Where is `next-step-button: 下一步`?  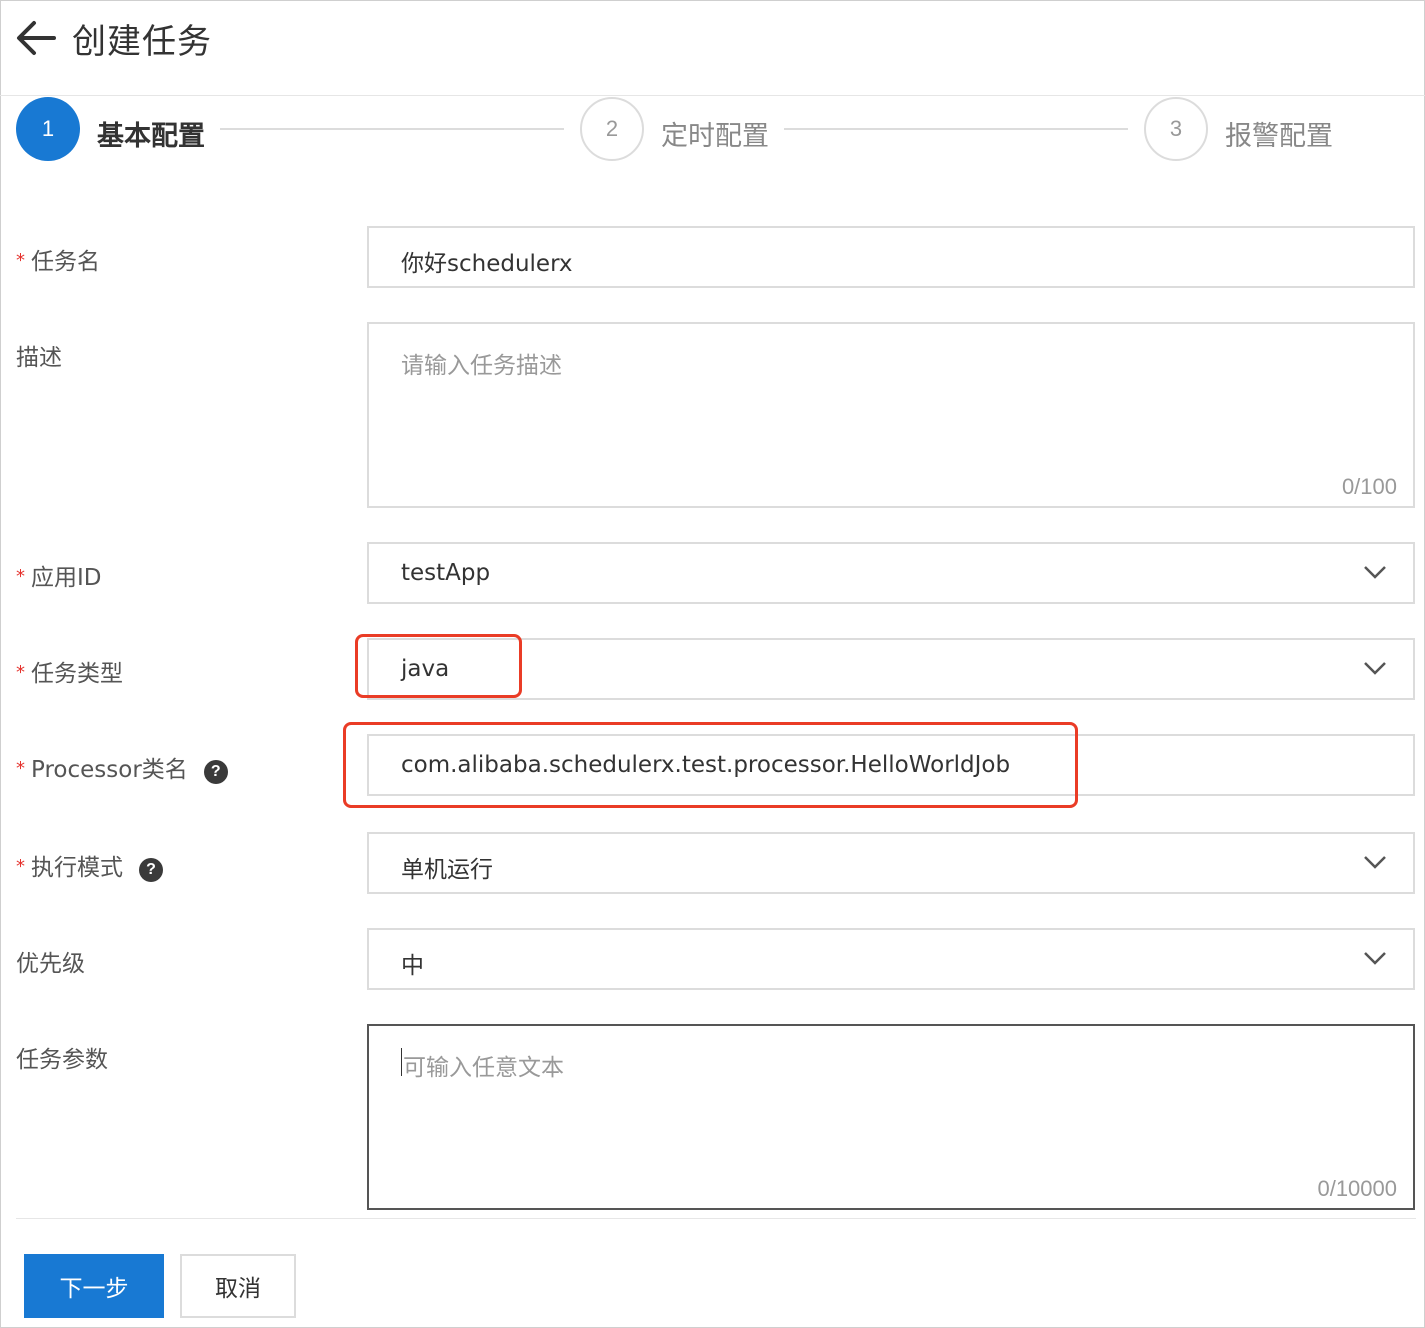
next-step-button: 下一步 is located at coordinates (94, 1286).